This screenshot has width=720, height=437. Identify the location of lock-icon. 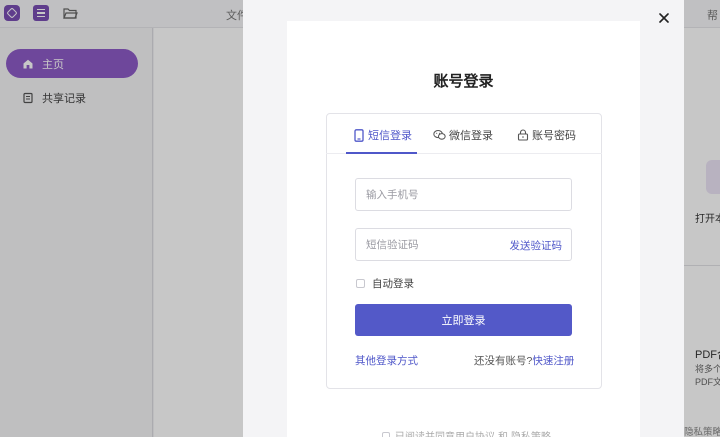
(522, 135).